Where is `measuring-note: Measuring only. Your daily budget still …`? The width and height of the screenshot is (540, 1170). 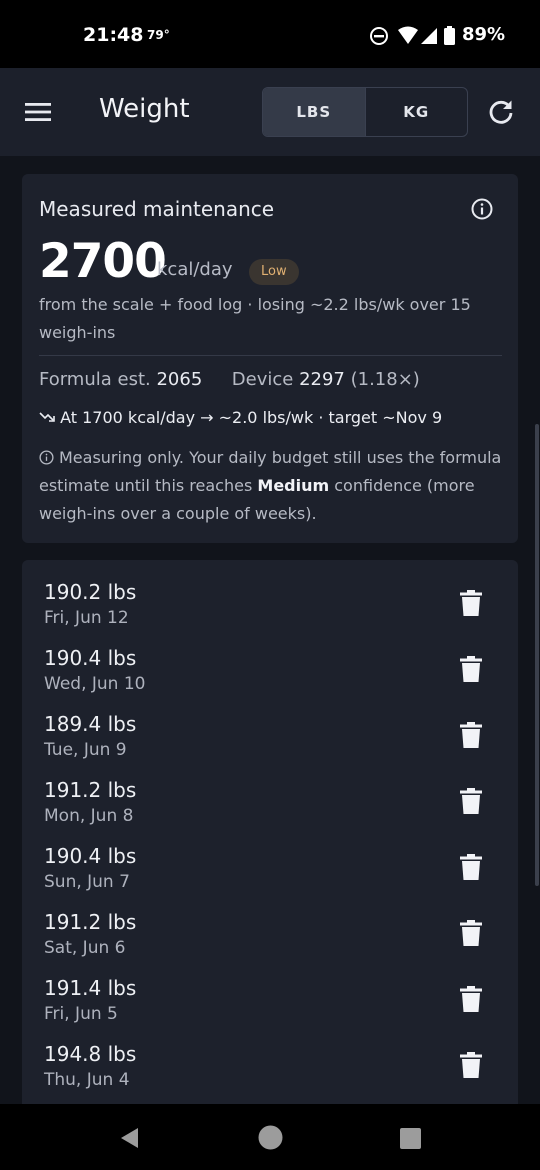
measuring-note: Measuring only. Your daily budget still … is located at coordinates (271, 486).